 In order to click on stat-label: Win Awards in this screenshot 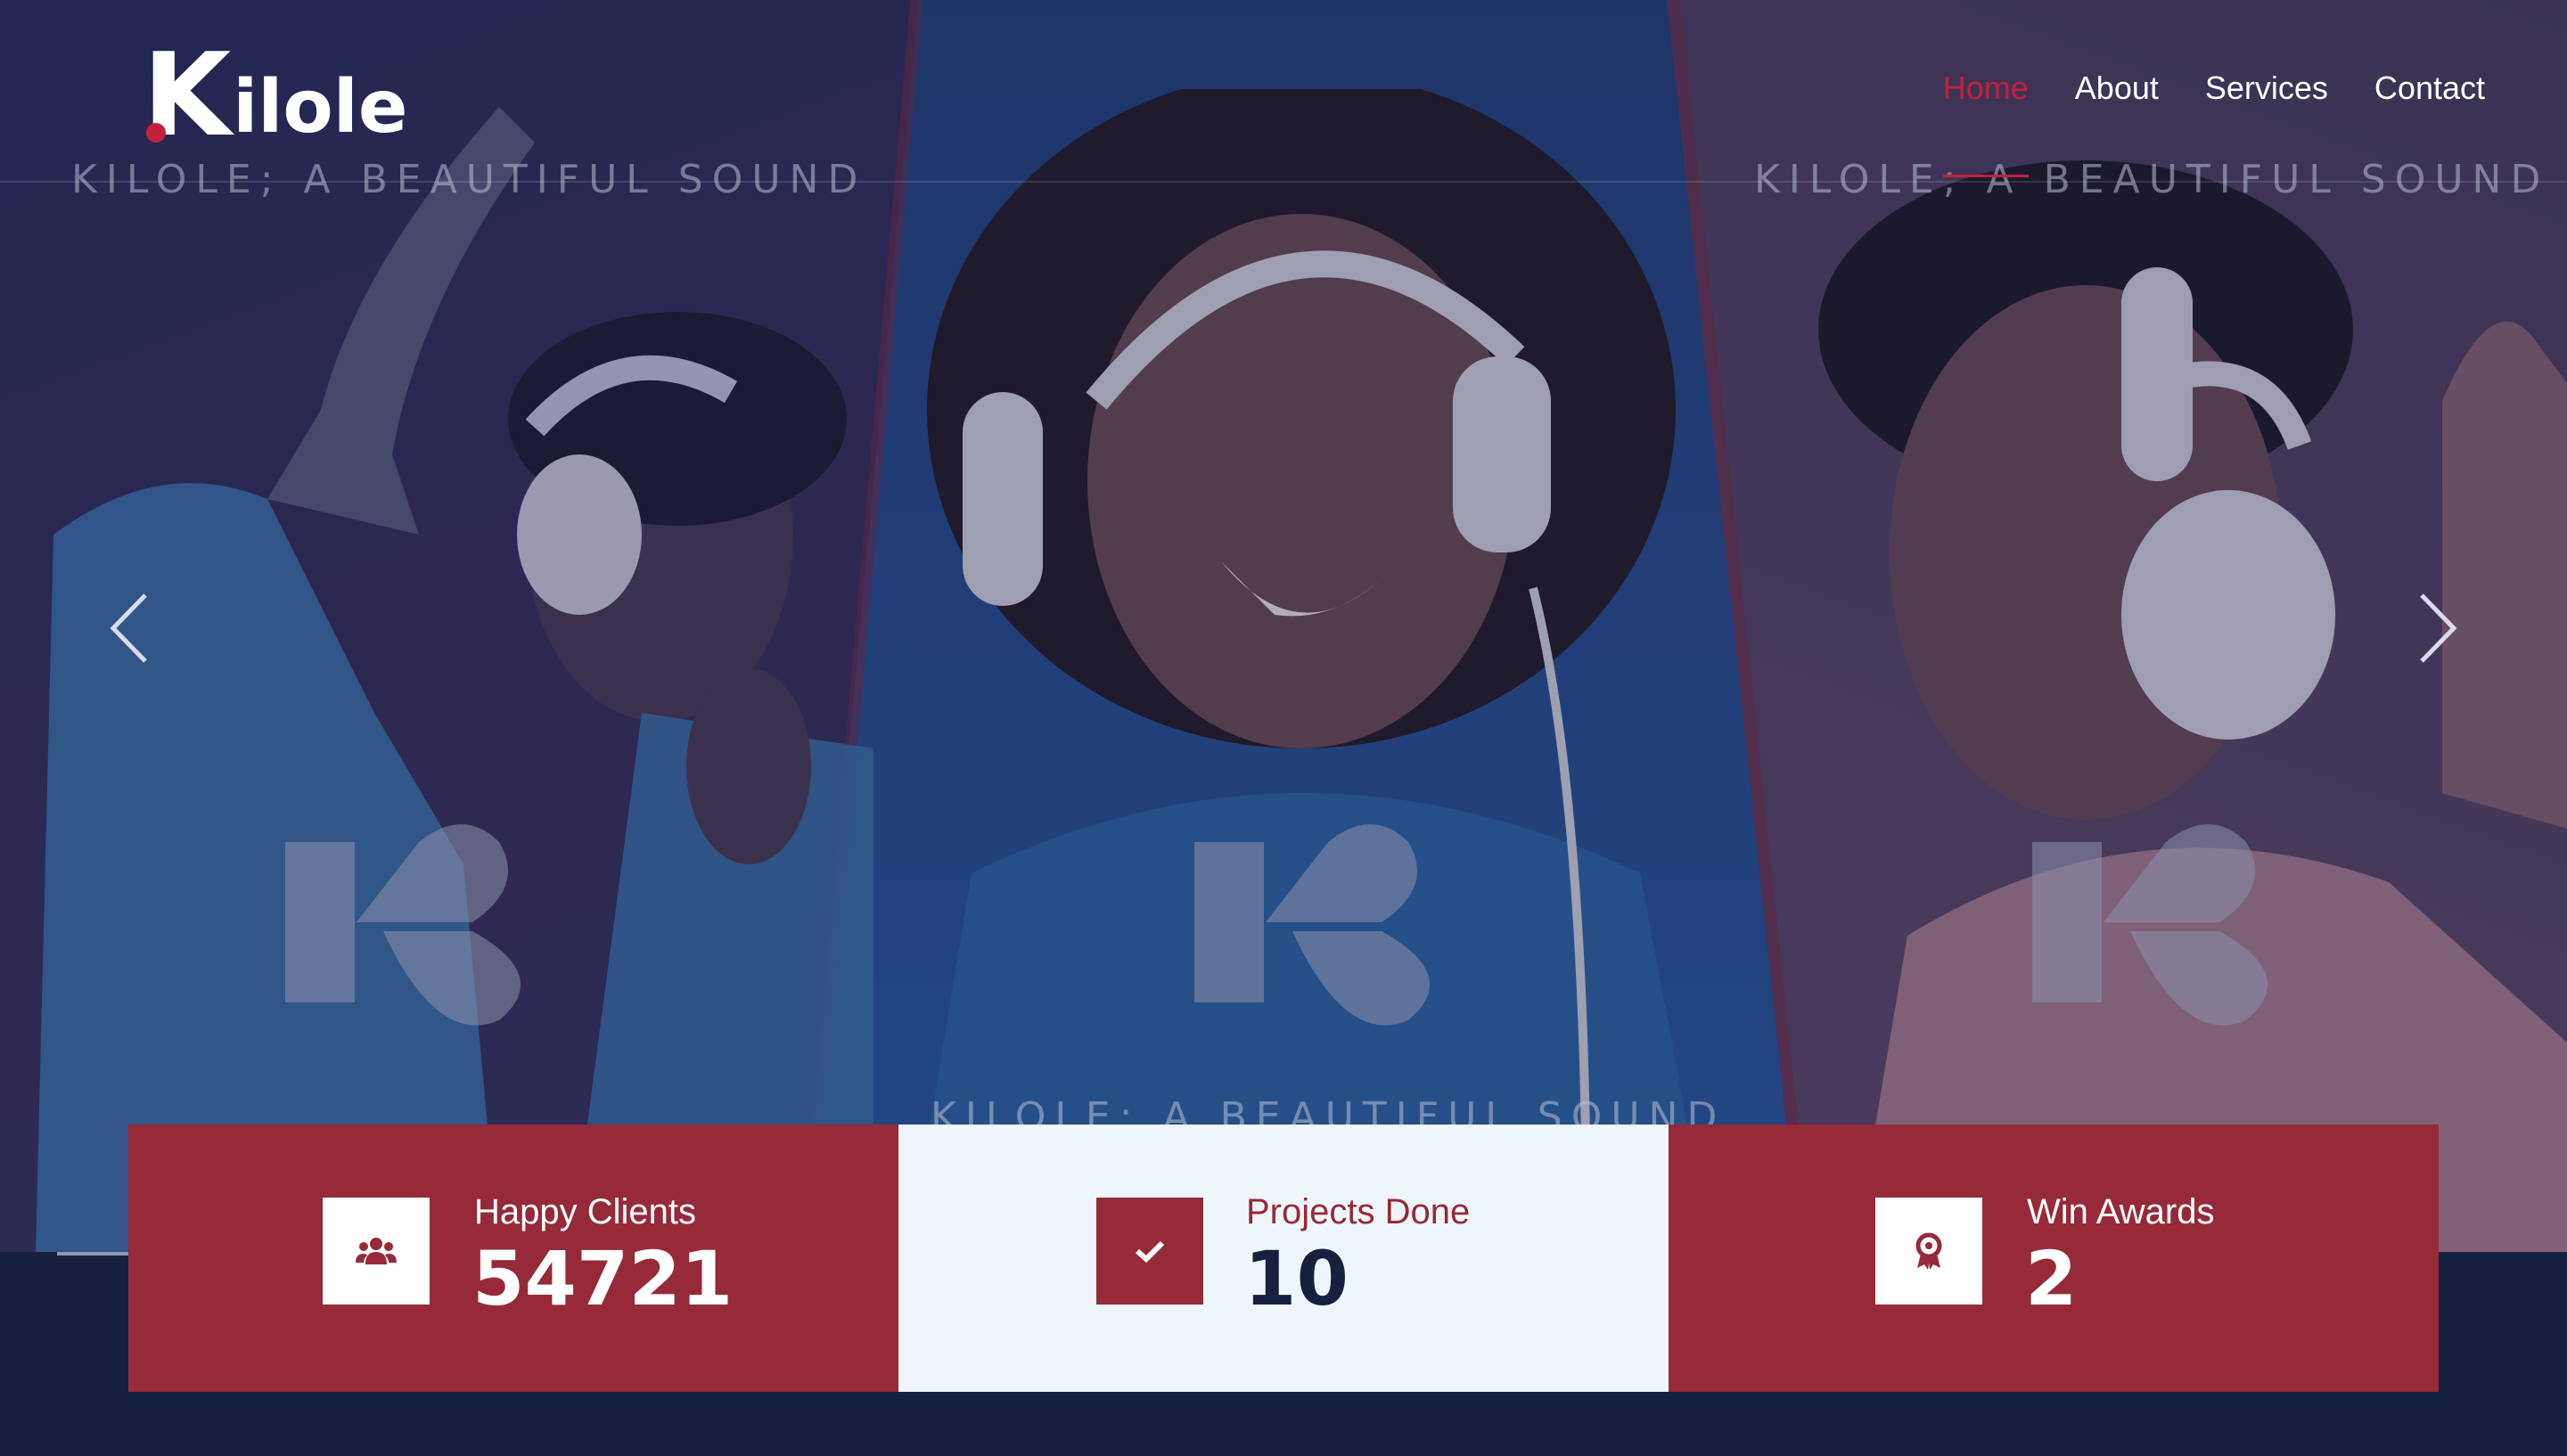, I will do `click(2121, 1211)`.